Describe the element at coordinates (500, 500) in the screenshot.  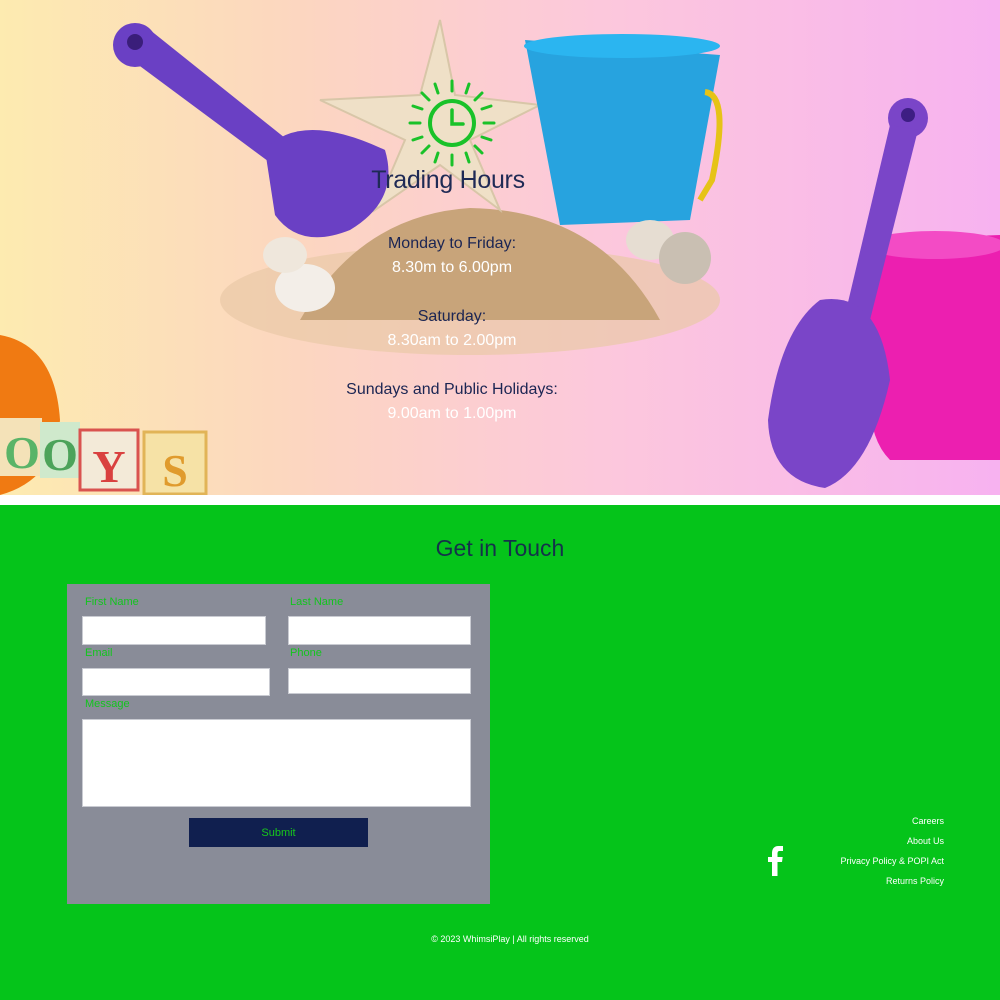
I see `section-divider` at that location.